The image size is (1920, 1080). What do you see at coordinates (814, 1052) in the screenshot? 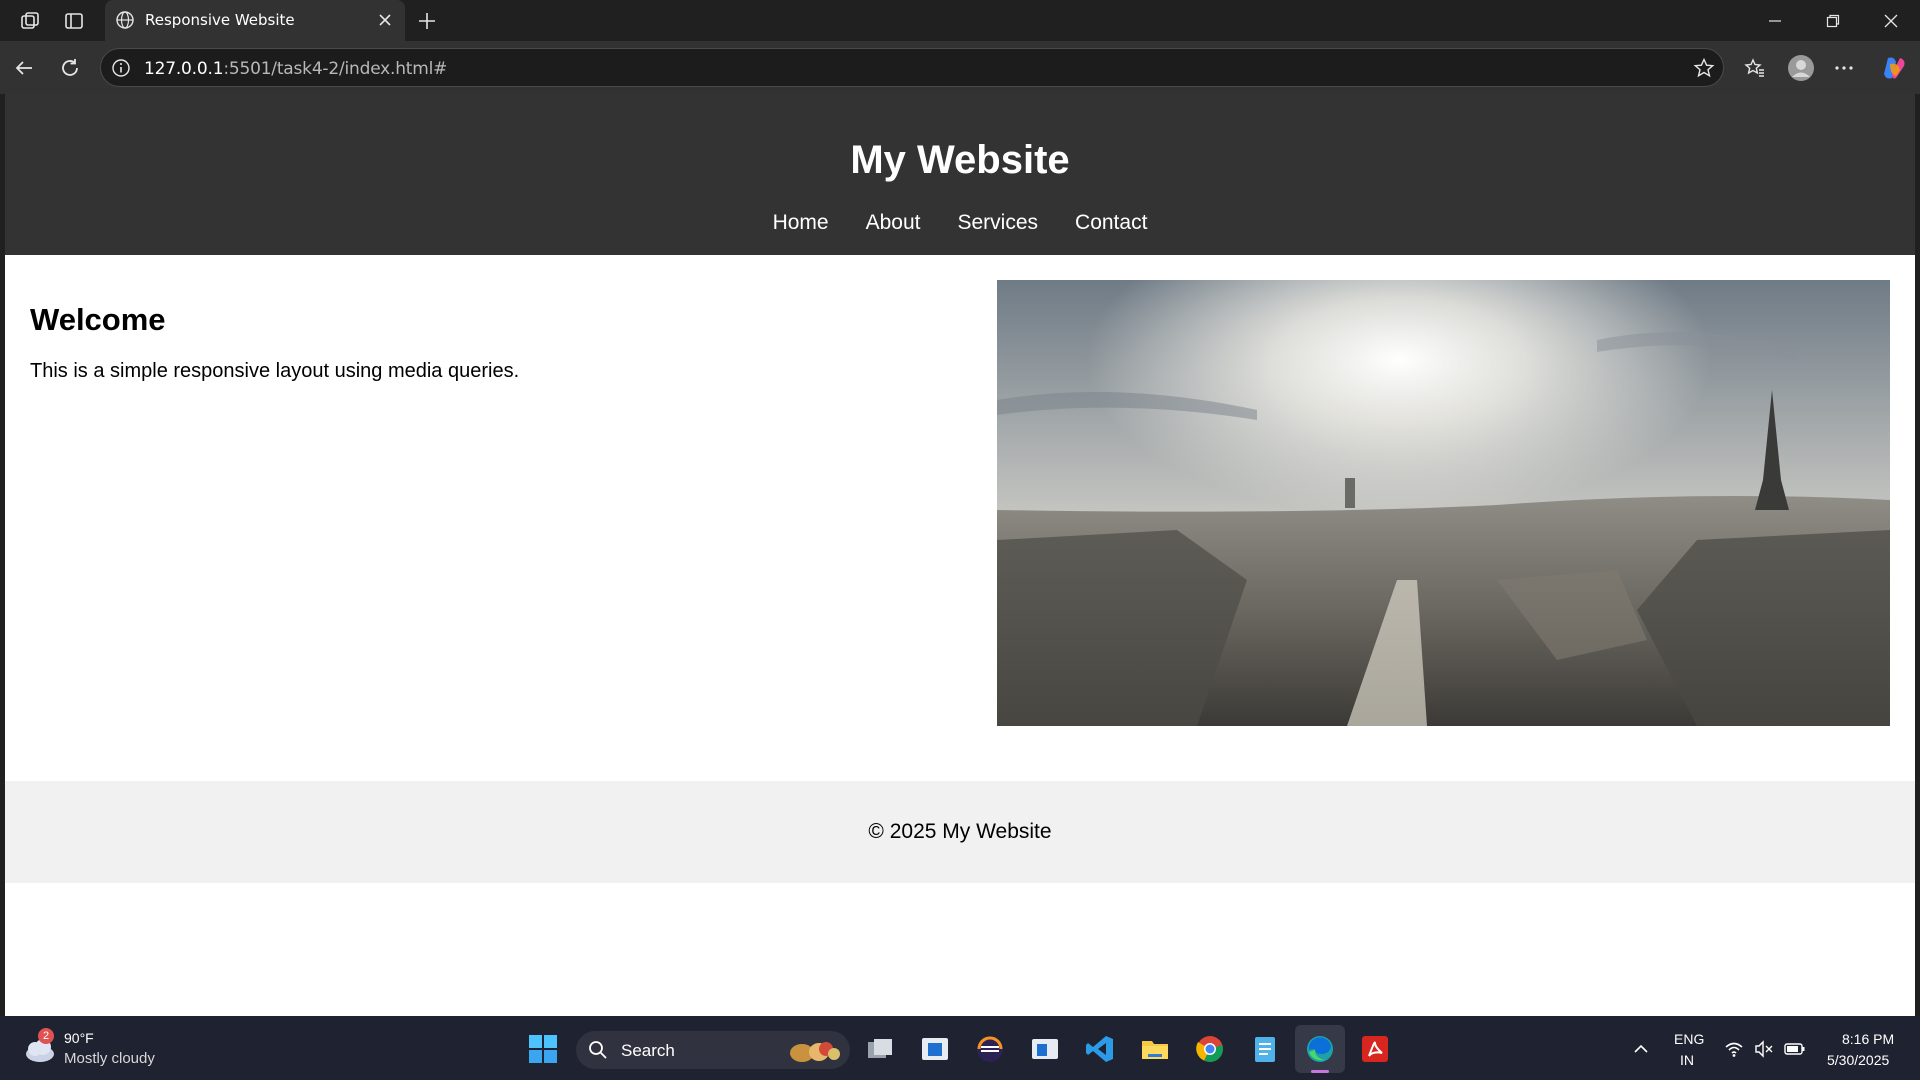
I see `search-highlight-icon` at bounding box center [814, 1052].